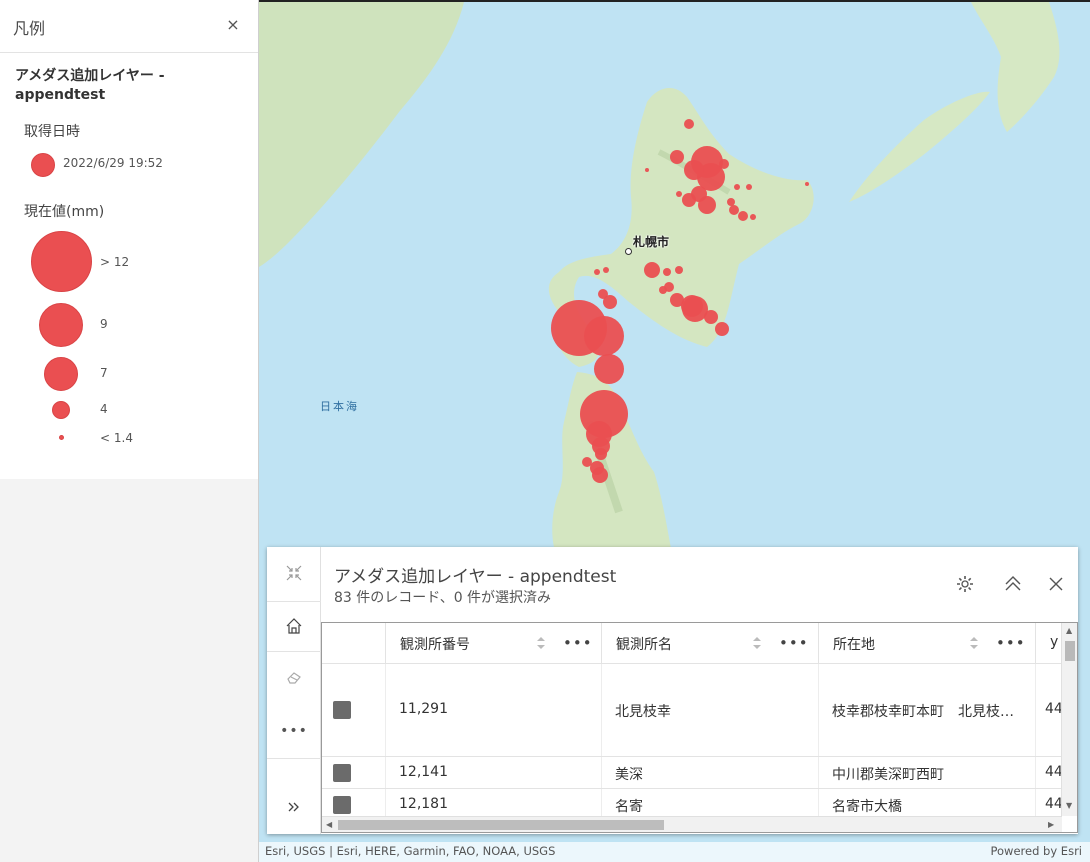 The width and height of the screenshot is (1090, 862). What do you see at coordinates (854, 645) in the screenshot?
I see `column-label: 所在地` at bounding box center [854, 645].